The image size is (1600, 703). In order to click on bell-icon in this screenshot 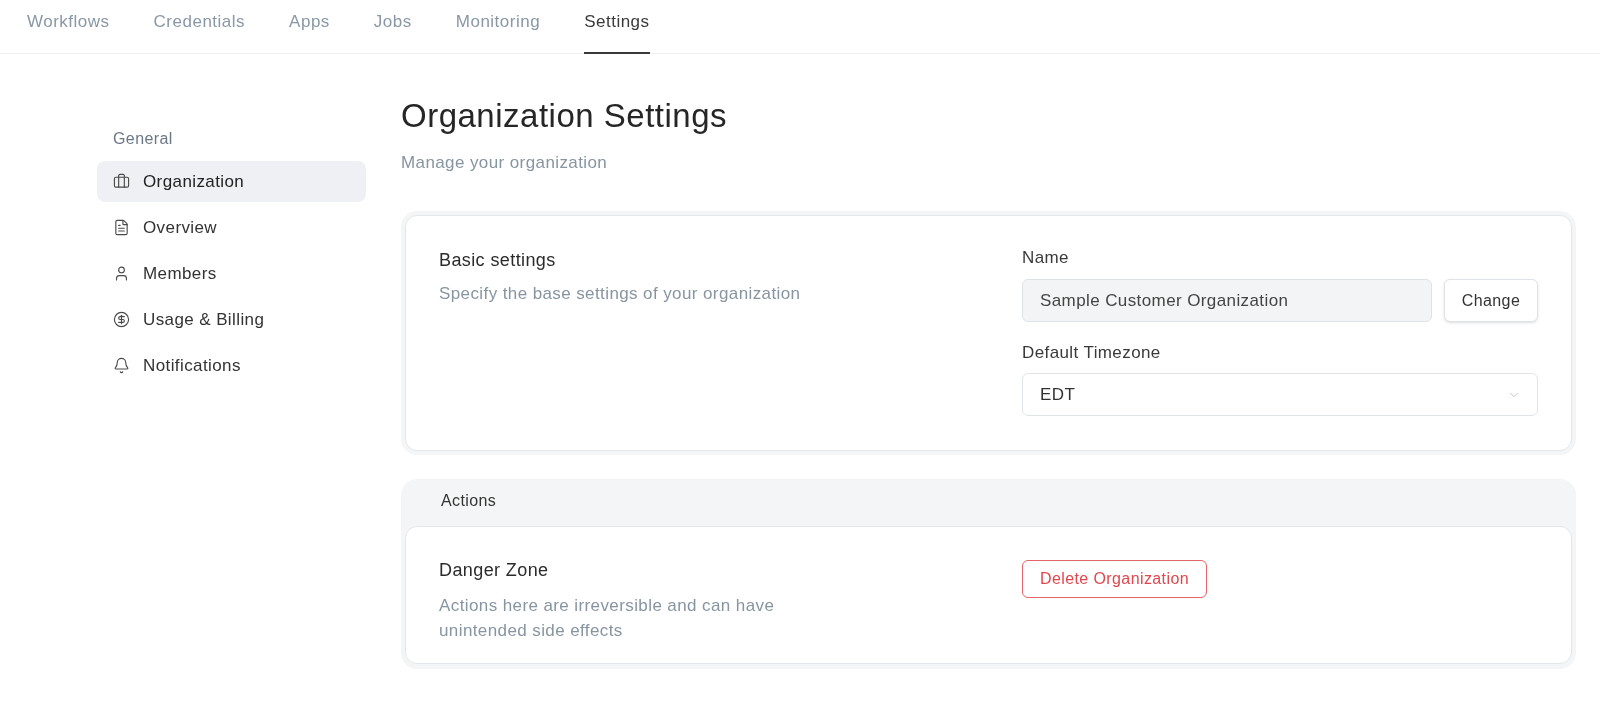, I will do `click(121, 365)`.